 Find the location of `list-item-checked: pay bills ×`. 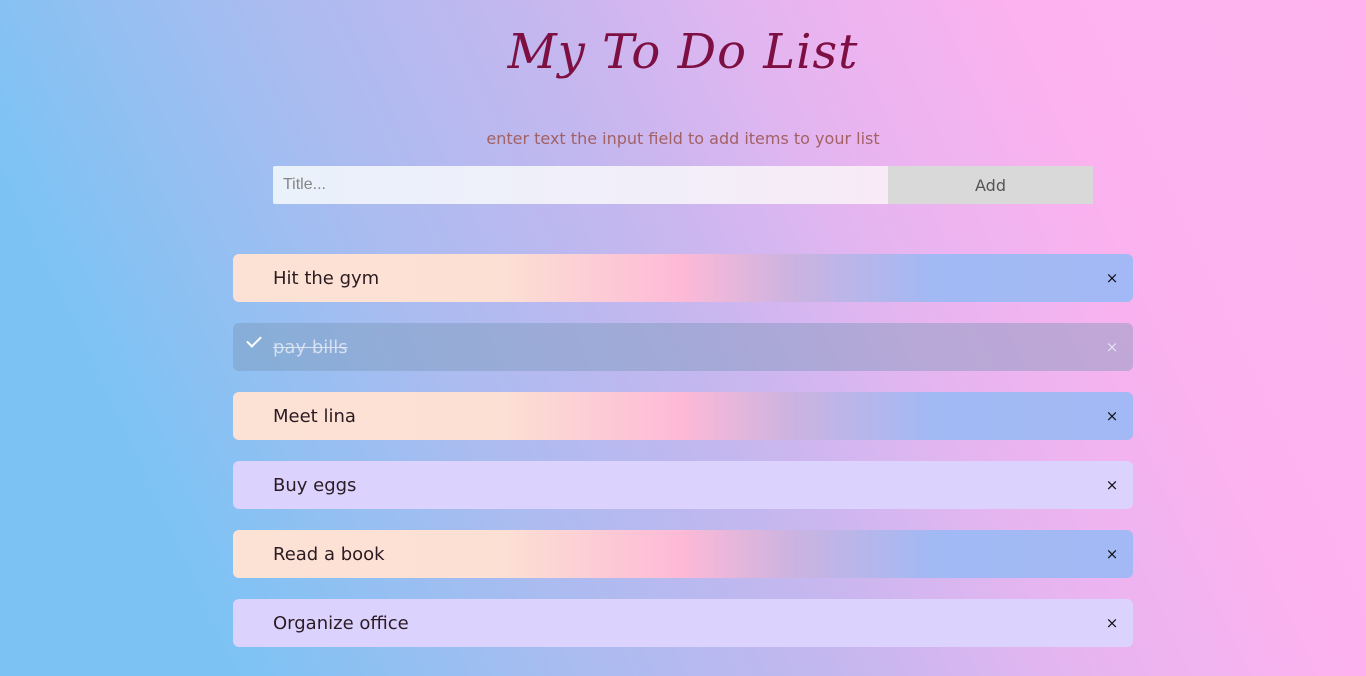

list-item-checked: pay bills × is located at coordinates (683, 347).